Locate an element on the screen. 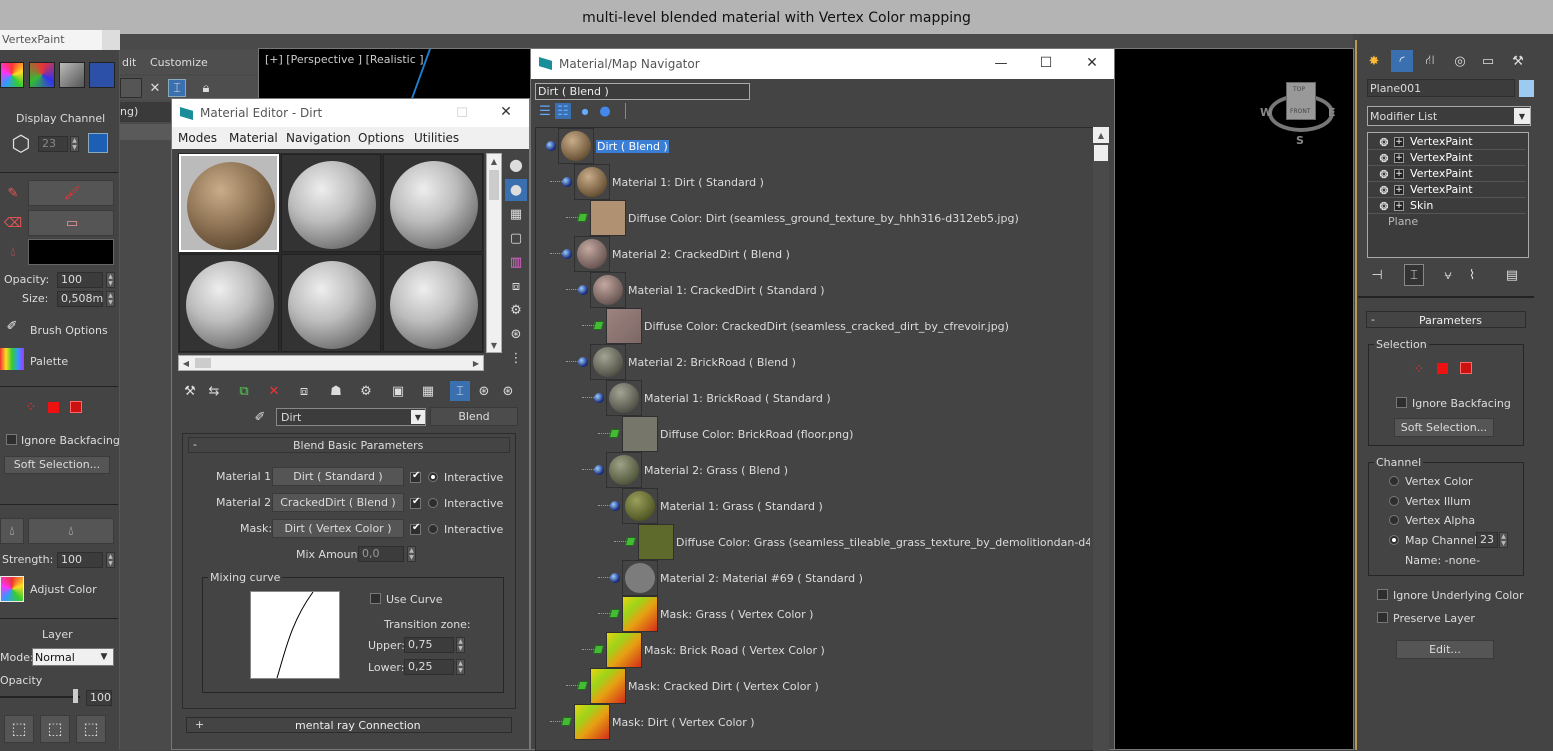  go-to-parent-icon: ⊛ is located at coordinates (484, 391).